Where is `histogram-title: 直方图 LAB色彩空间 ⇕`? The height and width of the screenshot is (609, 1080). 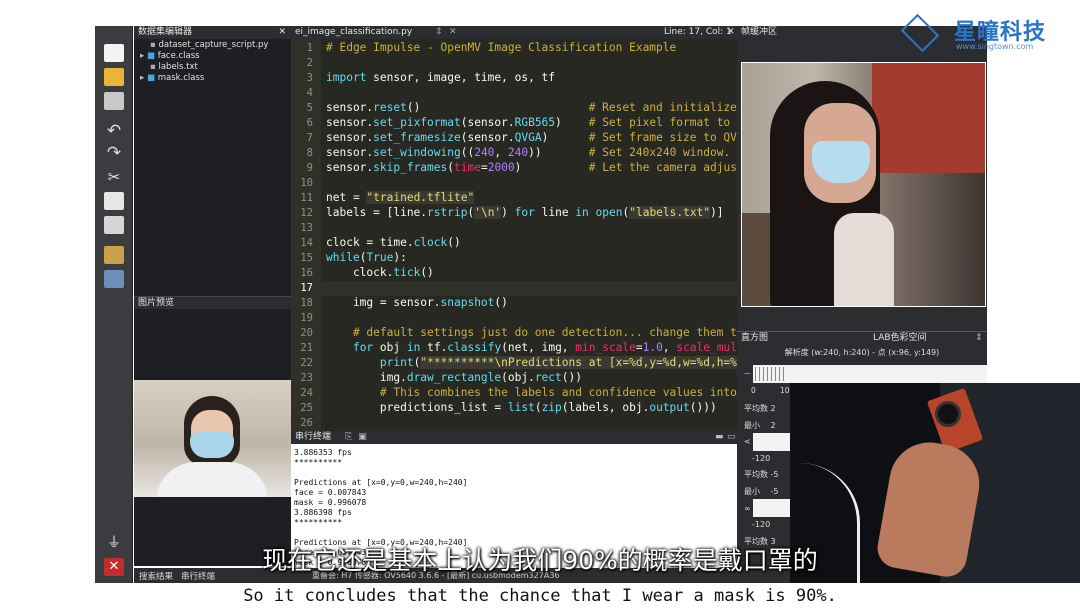 histogram-title: 直方图 LAB色彩空间 ⇕ is located at coordinates (862, 337).